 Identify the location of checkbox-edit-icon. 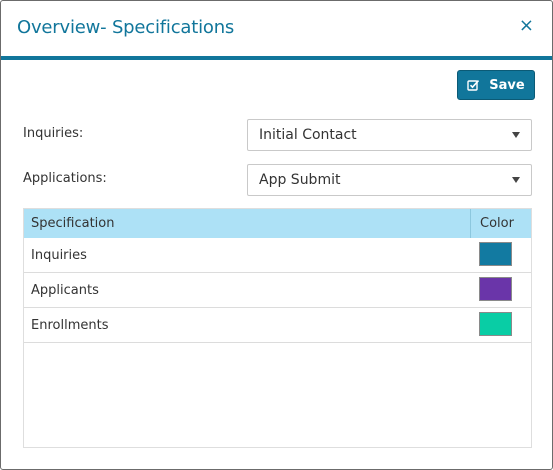
(473, 85).